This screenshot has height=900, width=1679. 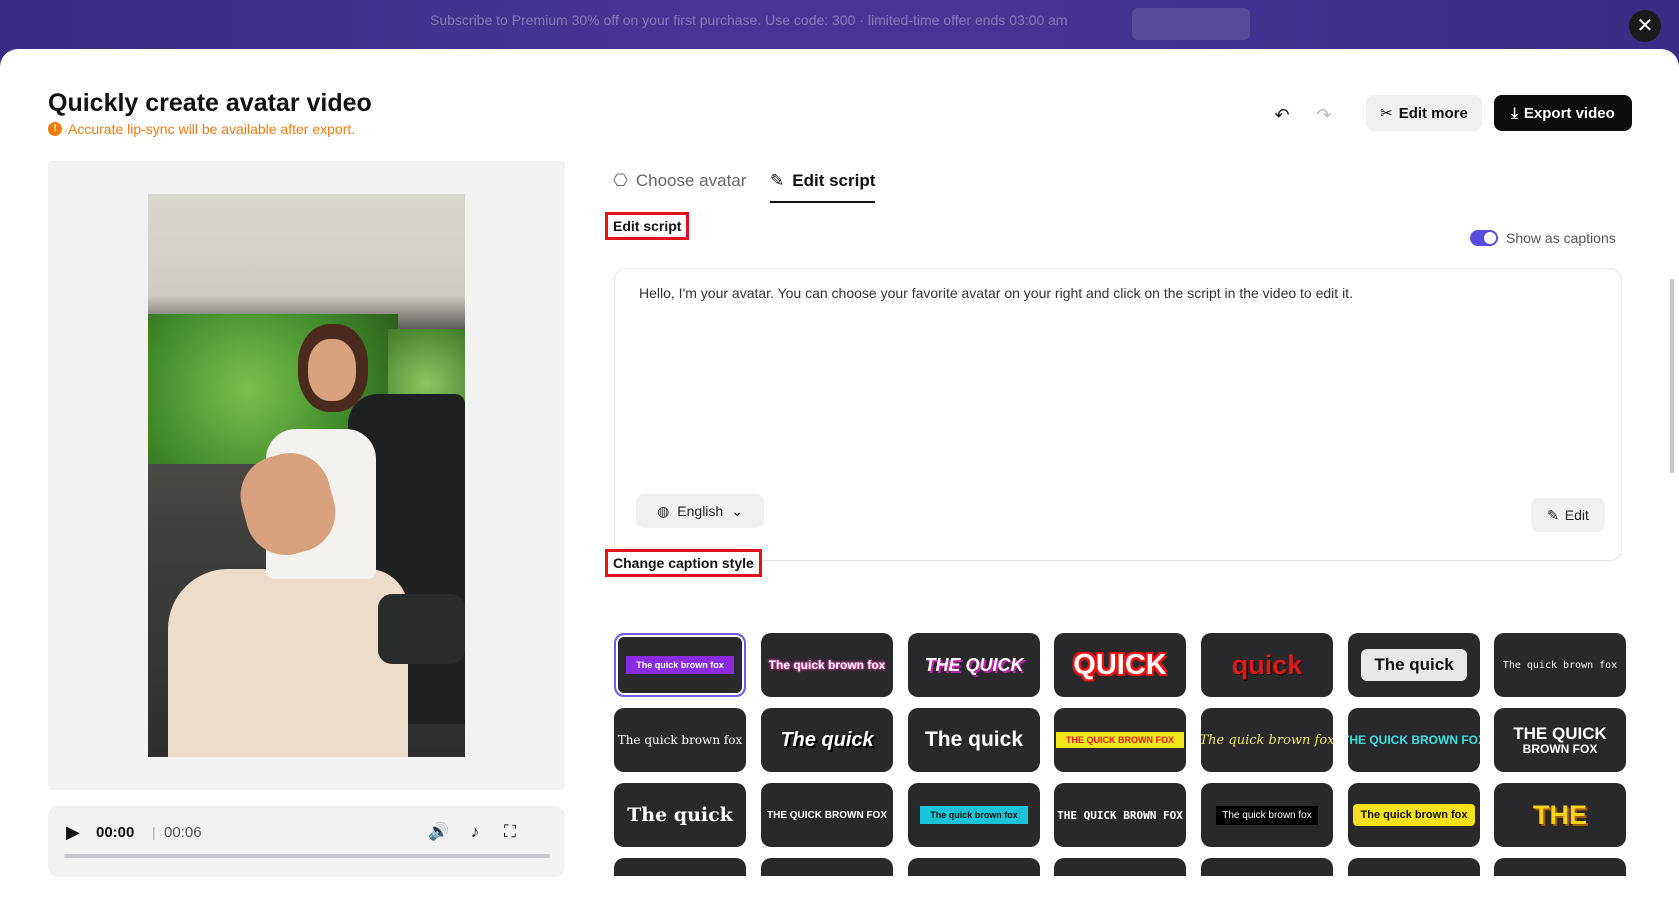 What do you see at coordinates (1282, 115) in the screenshot?
I see `undo-icon: ↶` at bounding box center [1282, 115].